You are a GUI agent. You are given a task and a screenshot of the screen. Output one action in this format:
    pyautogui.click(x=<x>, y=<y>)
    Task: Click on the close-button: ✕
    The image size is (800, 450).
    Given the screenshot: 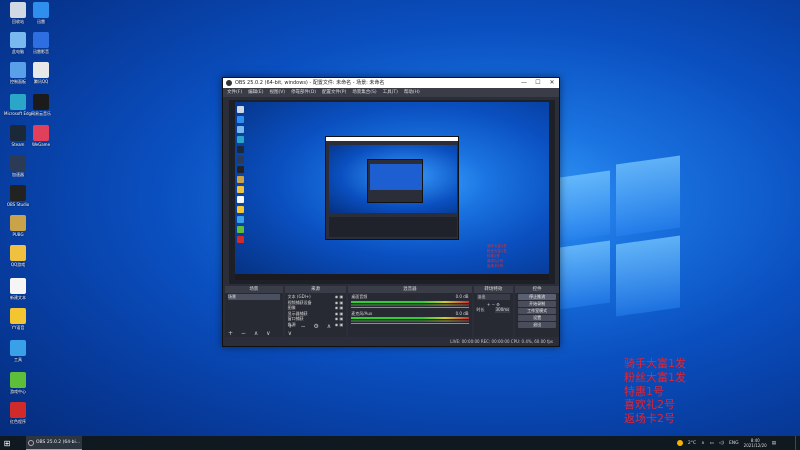 What is the action you would take?
    pyautogui.click(x=552, y=83)
    